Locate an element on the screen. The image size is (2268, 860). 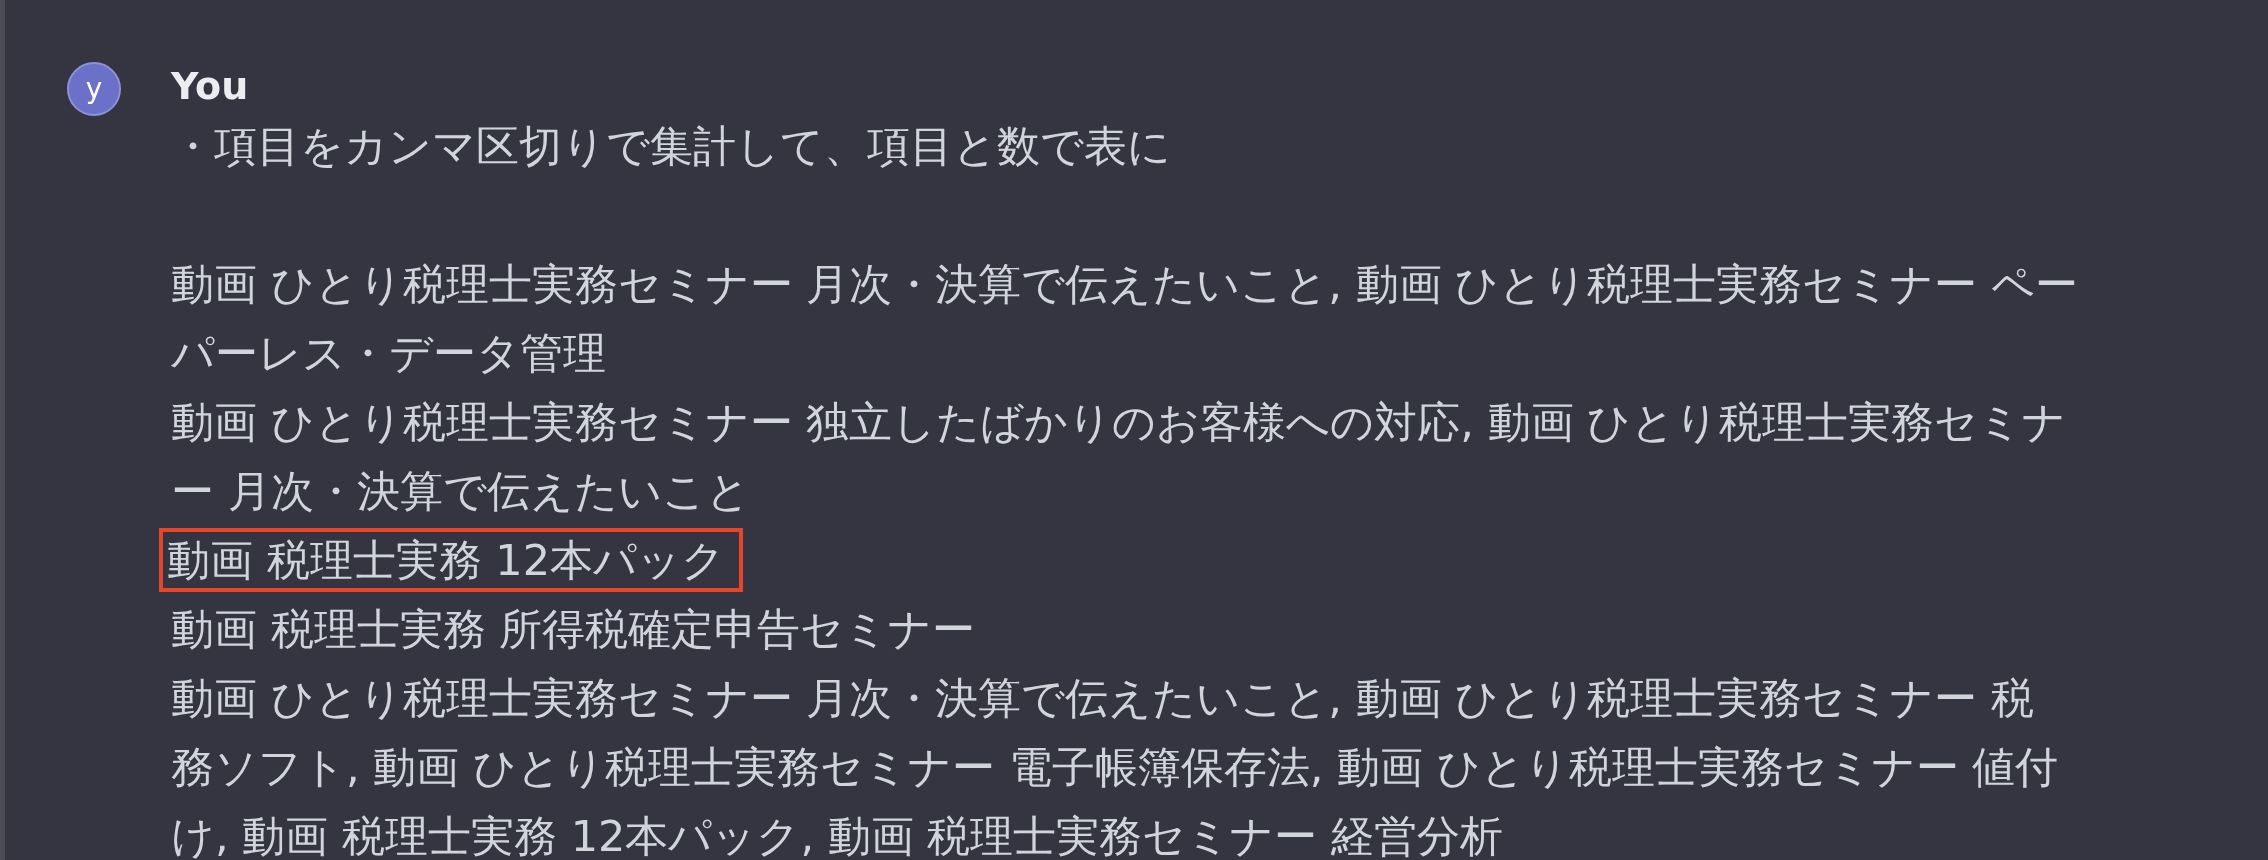
highlighted-text: 動画 税理士実務 12本パック is located at coordinates (451, 560).